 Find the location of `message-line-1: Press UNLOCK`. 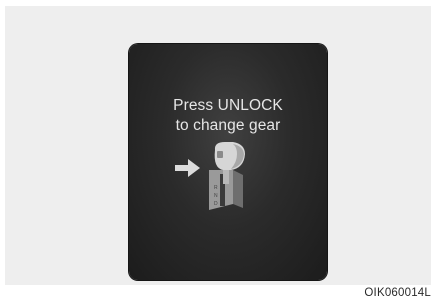

message-line-1: Press UNLOCK is located at coordinates (228, 105).